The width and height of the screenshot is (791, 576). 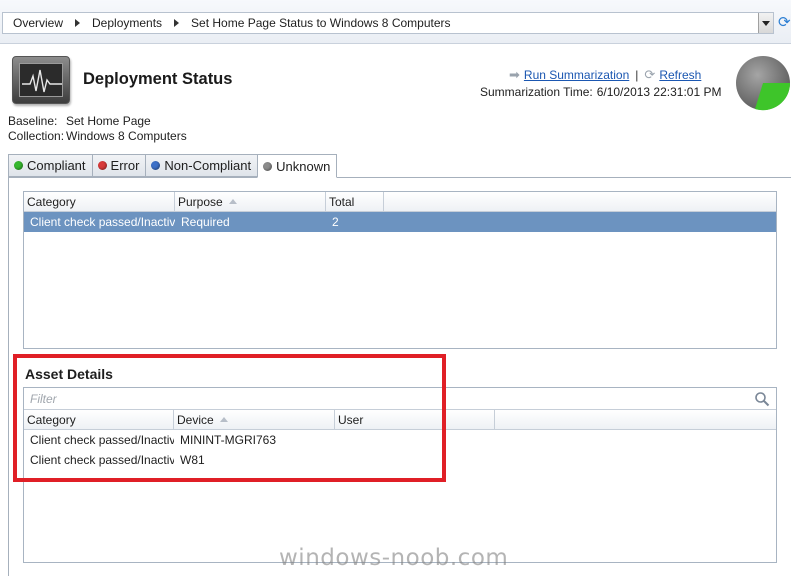 What do you see at coordinates (400, 460) in the screenshot?
I see `table-row: Client check passed/Inactive W81` at bounding box center [400, 460].